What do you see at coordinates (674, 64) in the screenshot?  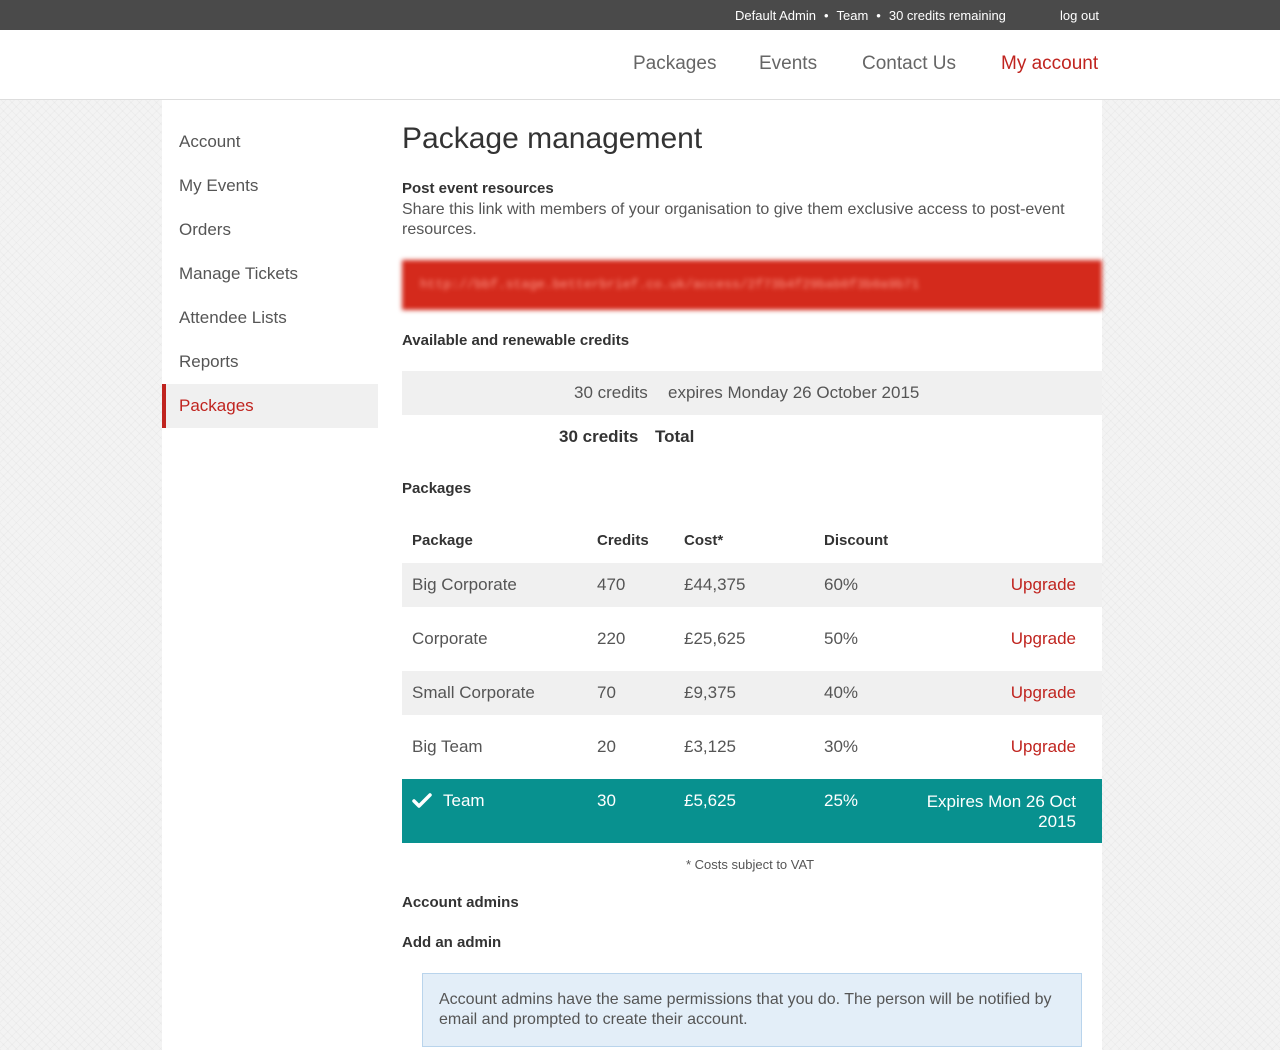 I see `nav-packages: Packages` at bounding box center [674, 64].